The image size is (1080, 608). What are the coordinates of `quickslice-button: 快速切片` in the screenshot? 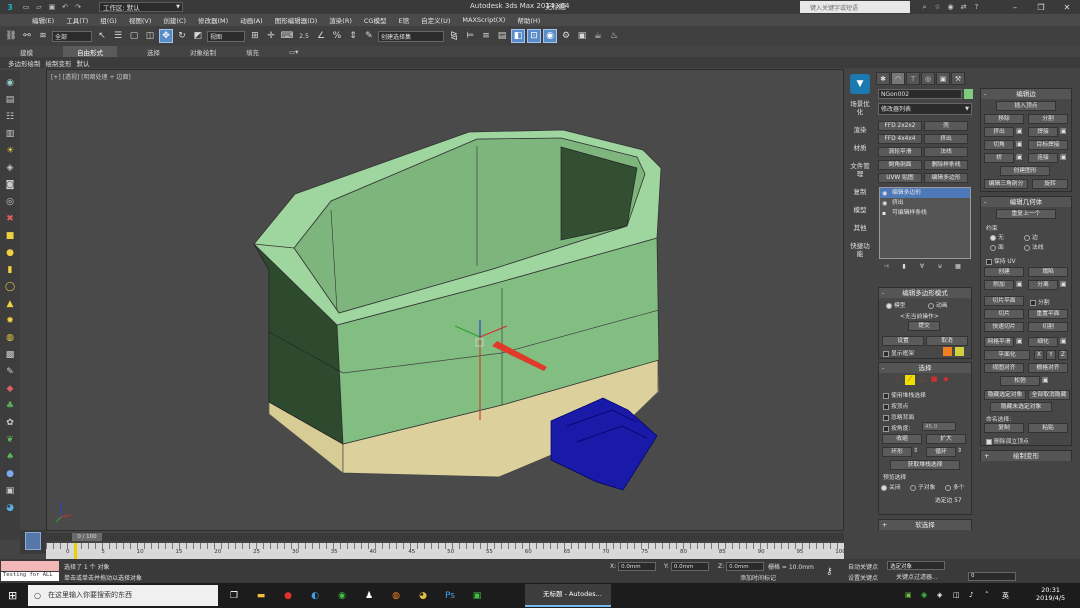 It's located at (1004, 327).